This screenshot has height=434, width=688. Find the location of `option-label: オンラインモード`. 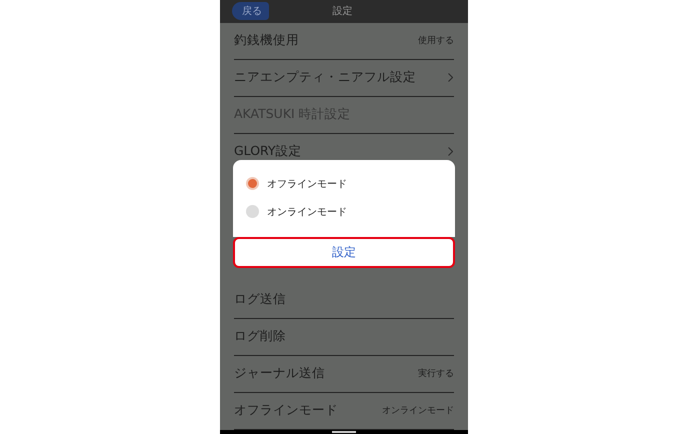

option-label: オンラインモード is located at coordinates (307, 211).